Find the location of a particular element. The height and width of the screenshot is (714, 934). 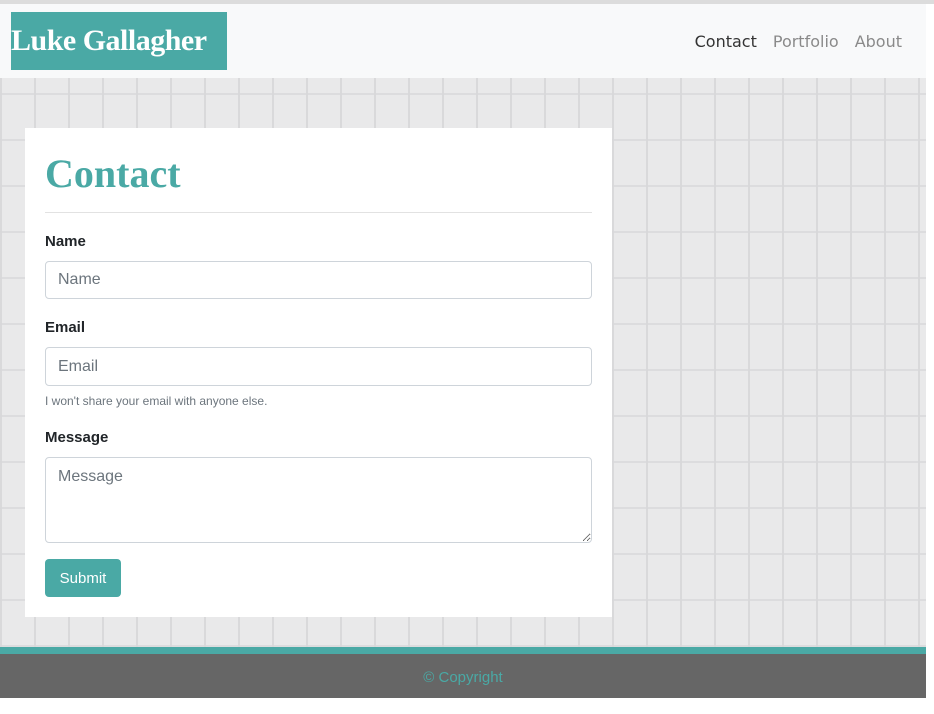

email-input is located at coordinates (318, 366).